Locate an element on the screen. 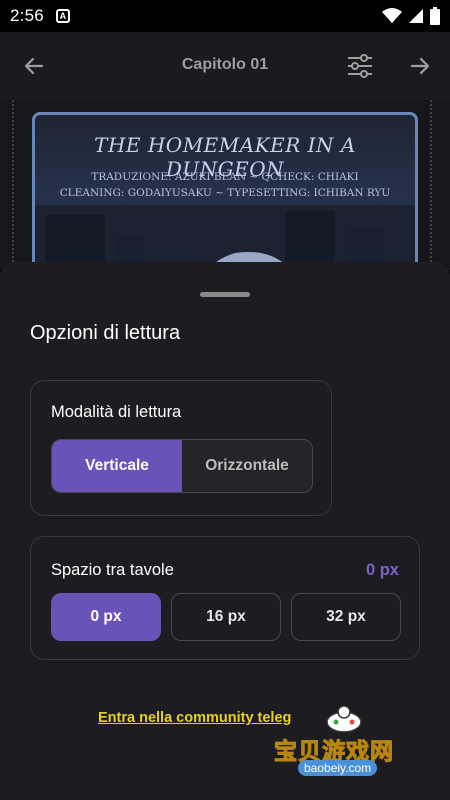 The image size is (450, 800). page-divider-left is located at coordinates (13, 185).